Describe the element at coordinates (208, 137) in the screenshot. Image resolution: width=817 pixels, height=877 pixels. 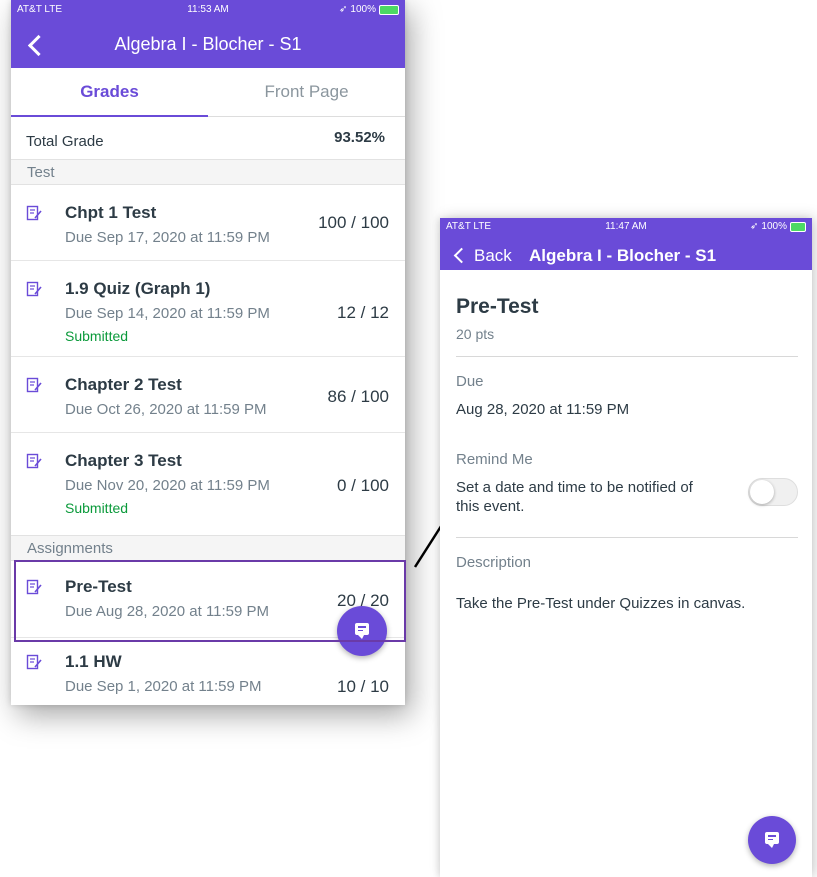
I see `total-grade-row: Total Grade 93.52%` at that location.